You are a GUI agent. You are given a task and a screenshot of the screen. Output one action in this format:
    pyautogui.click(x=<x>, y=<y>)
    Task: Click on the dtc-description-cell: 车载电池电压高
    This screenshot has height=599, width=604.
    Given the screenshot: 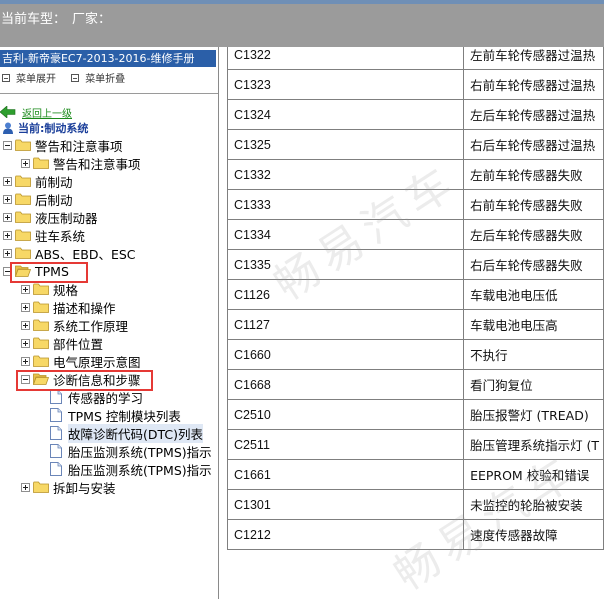 What is the action you would take?
    pyautogui.click(x=533, y=324)
    